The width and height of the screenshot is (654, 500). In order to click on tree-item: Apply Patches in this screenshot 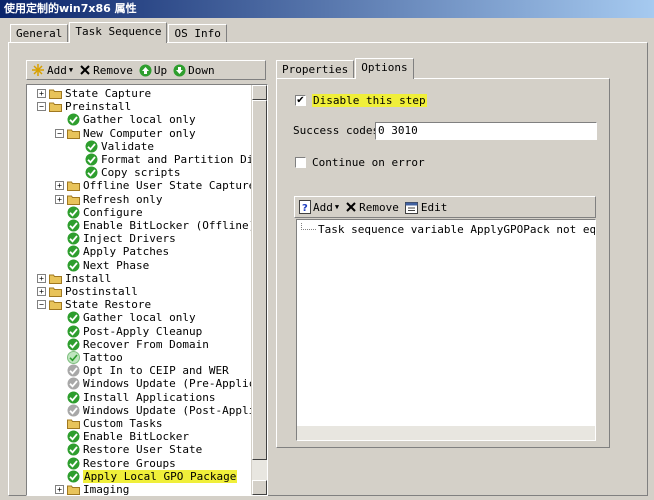, I will do `click(118, 251)`.